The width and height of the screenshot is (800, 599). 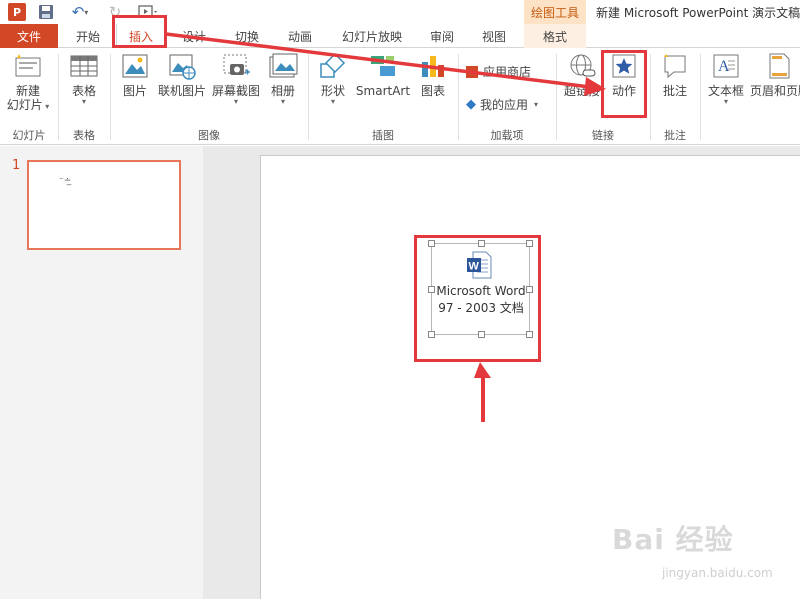 I want to click on baidu-watermark: Bai 经验, so click(x=673, y=539).